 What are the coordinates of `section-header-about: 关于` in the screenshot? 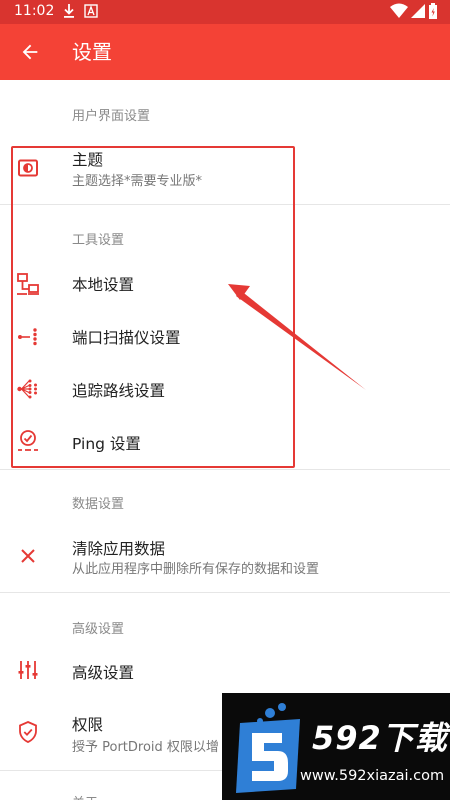 It's located at (85, 796).